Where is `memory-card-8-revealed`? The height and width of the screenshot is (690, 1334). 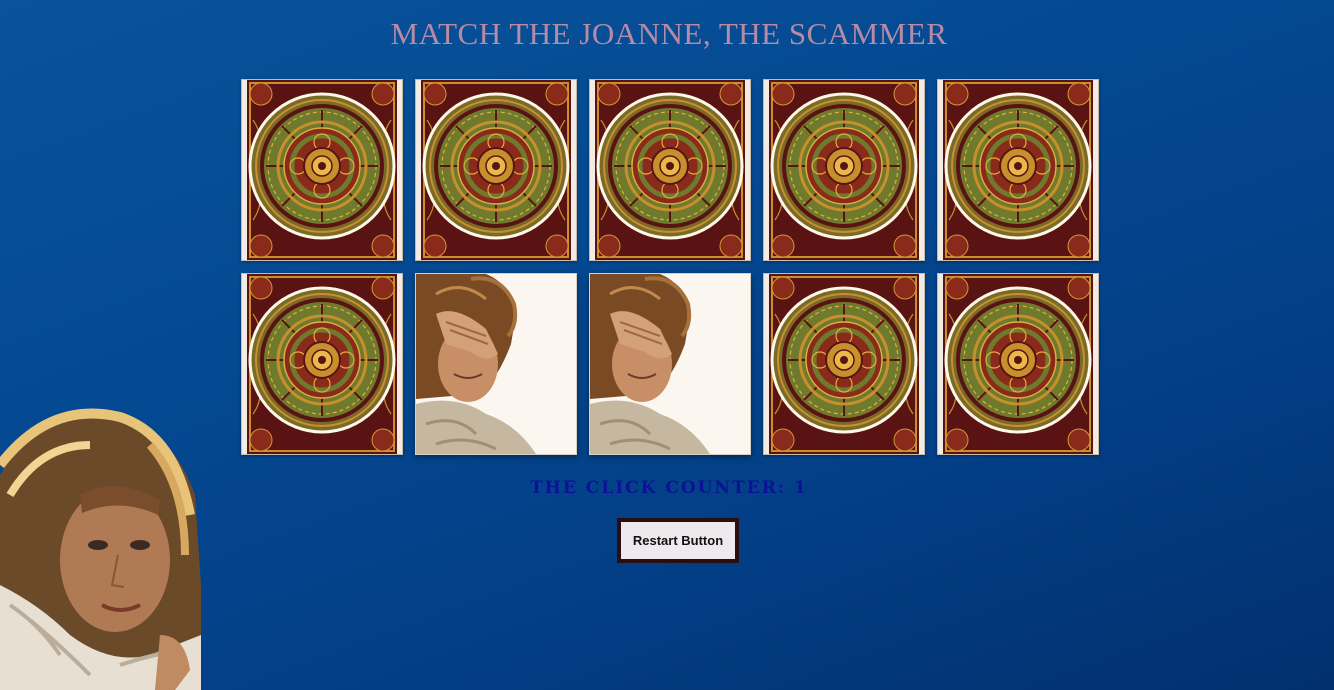
memory-card-8-revealed is located at coordinates (670, 364).